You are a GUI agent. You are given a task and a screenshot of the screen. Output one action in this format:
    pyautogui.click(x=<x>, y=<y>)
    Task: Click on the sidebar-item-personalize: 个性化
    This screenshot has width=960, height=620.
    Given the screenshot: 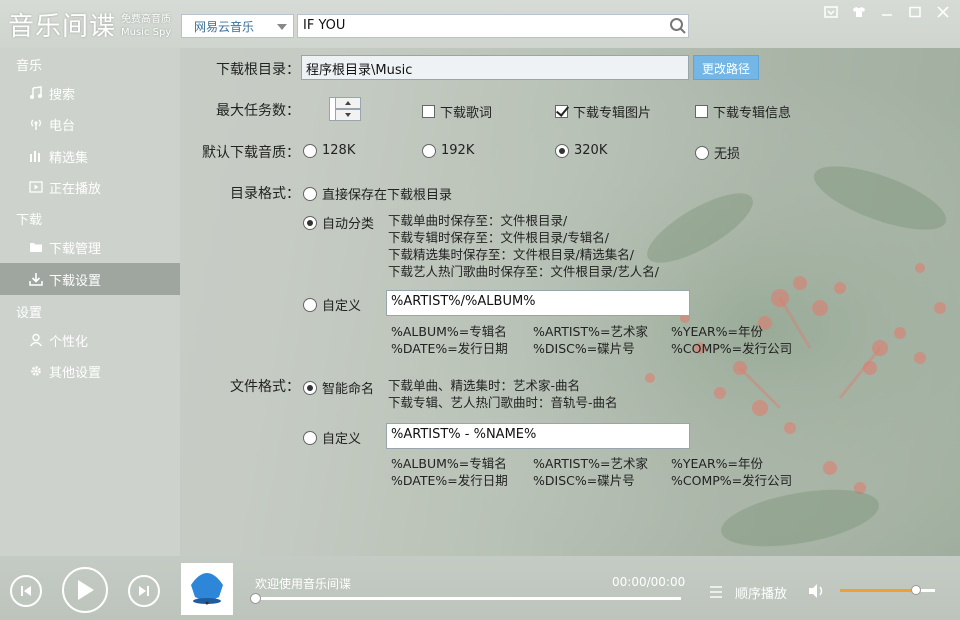 What is the action you would take?
    pyautogui.click(x=90, y=340)
    